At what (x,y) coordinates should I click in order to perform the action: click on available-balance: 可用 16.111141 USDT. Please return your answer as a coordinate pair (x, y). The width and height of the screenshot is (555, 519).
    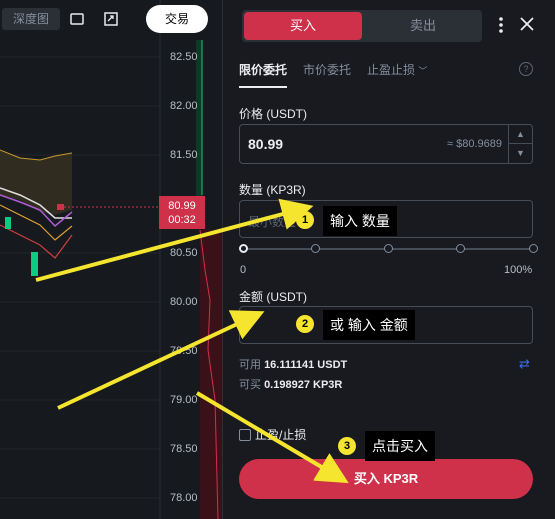
    Looking at the image, I should click on (293, 364).